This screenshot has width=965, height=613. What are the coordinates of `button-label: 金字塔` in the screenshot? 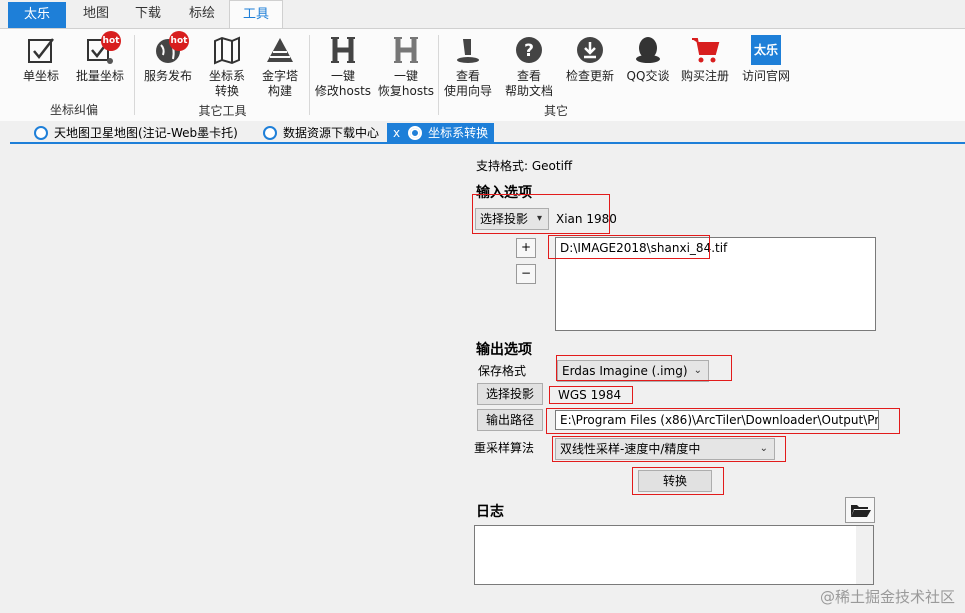 It's located at (279, 76).